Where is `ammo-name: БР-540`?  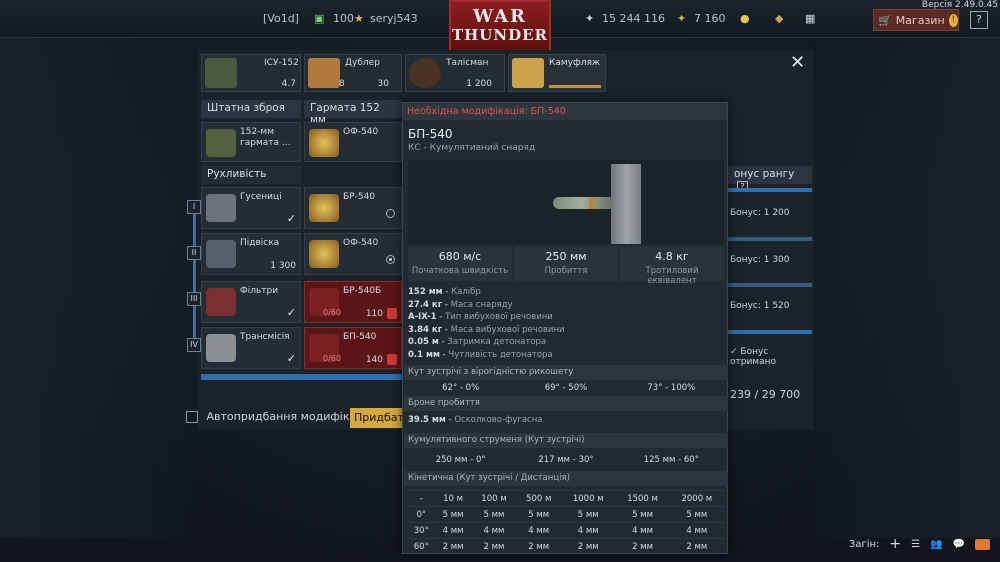 ammo-name: БР-540 is located at coordinates (359, 197).